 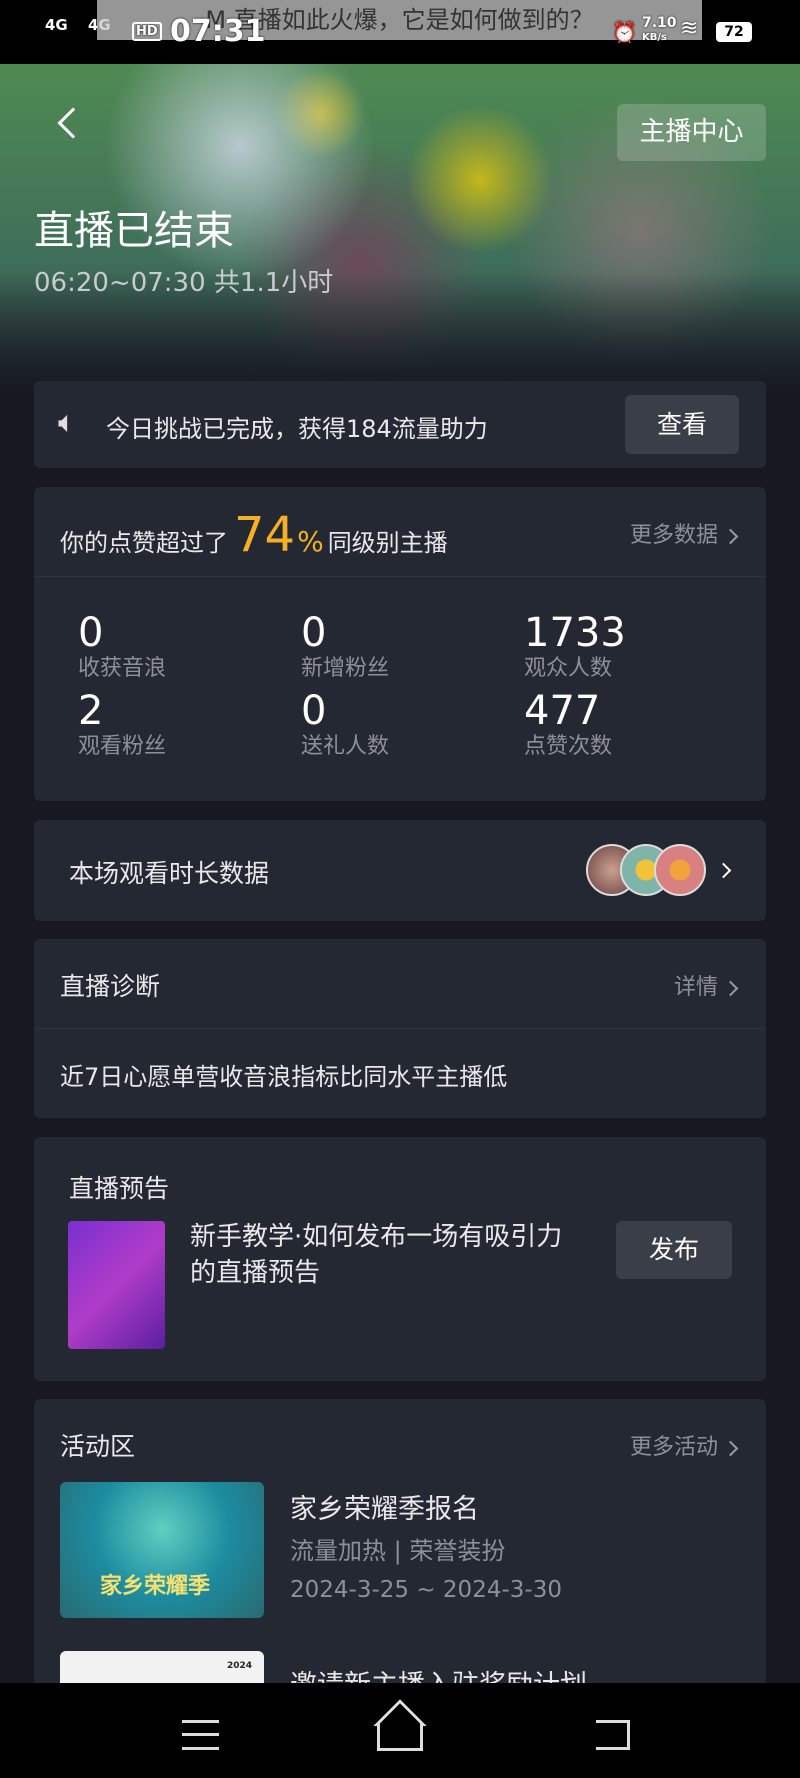 I want to click on stat-item: 0 收获音浪, so click(x=122, y=647).